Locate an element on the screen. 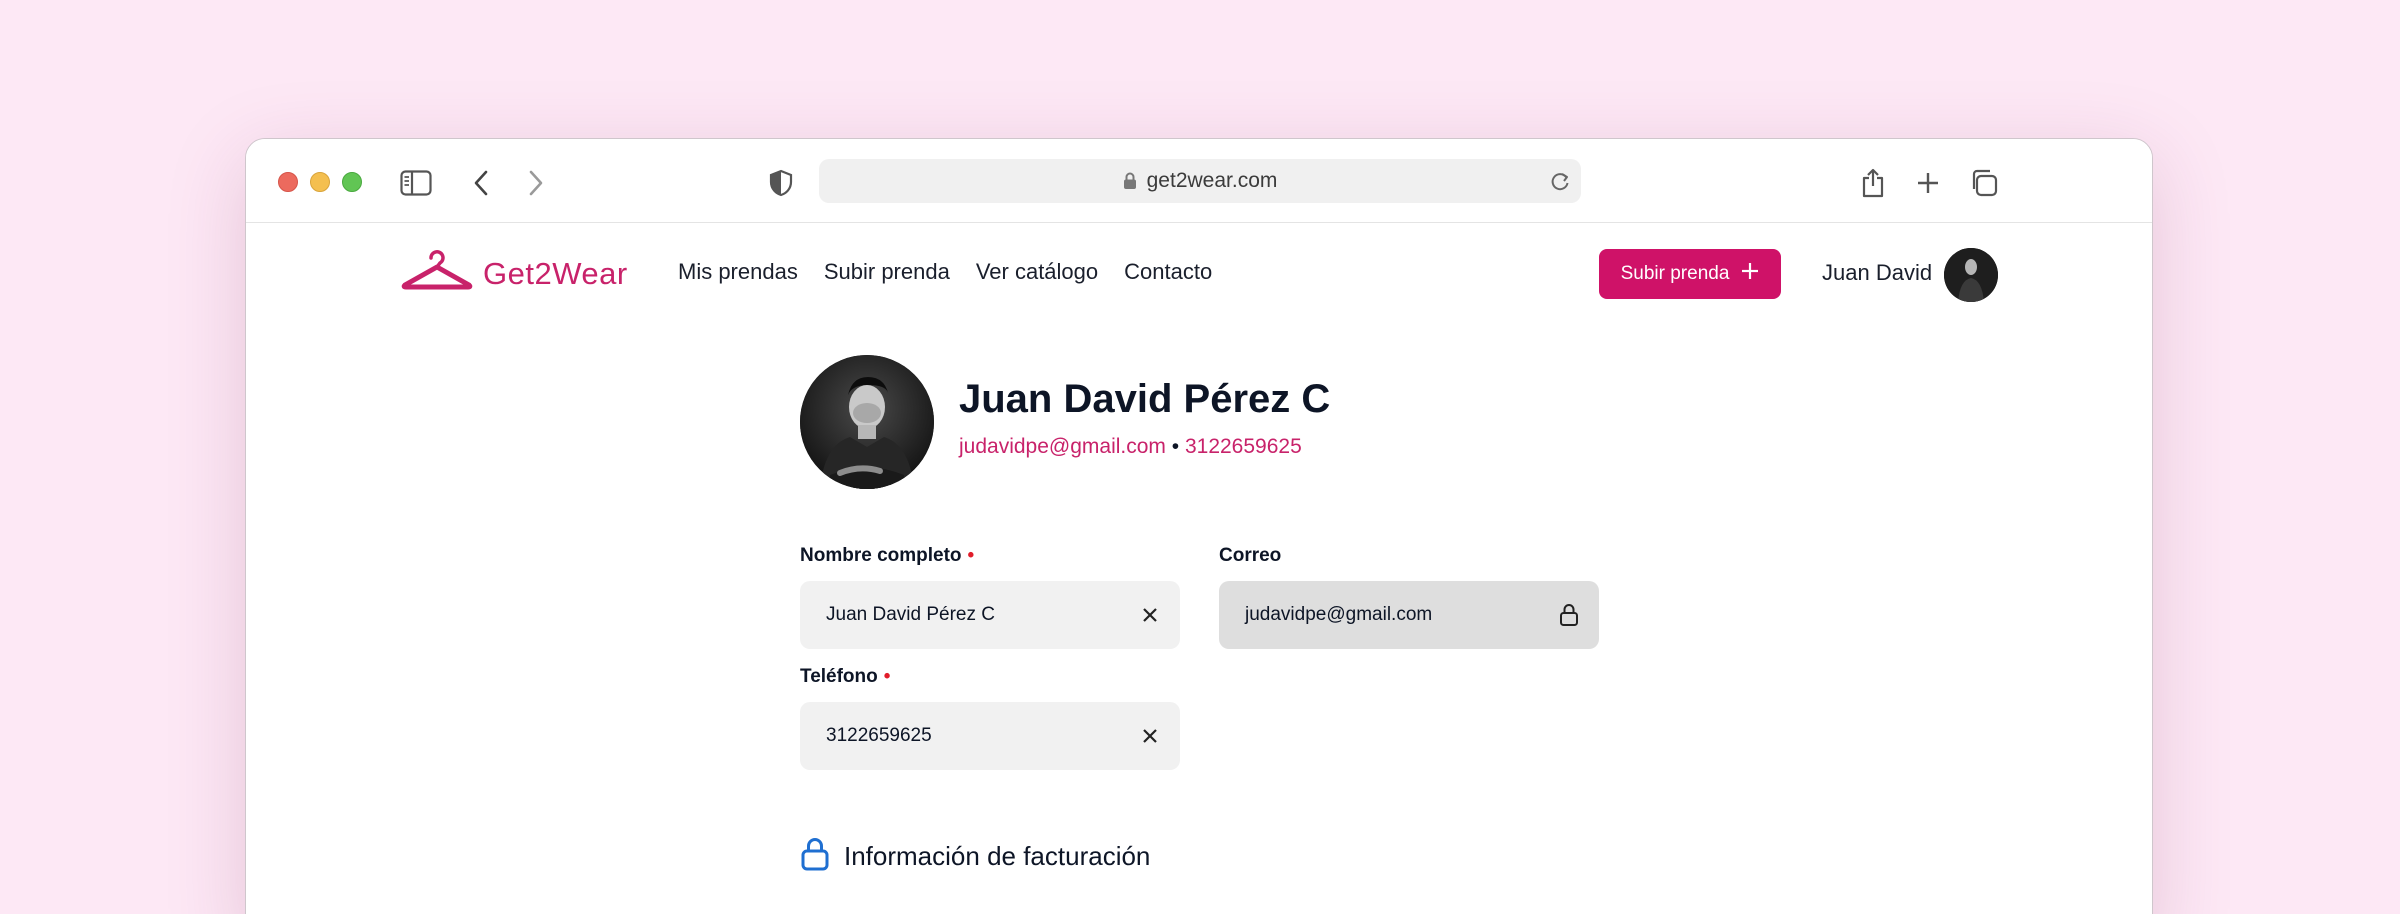 This screenshot has height=914, width=2400. nav-link-contacto: Contacto is located at coordinates (1168, 272).